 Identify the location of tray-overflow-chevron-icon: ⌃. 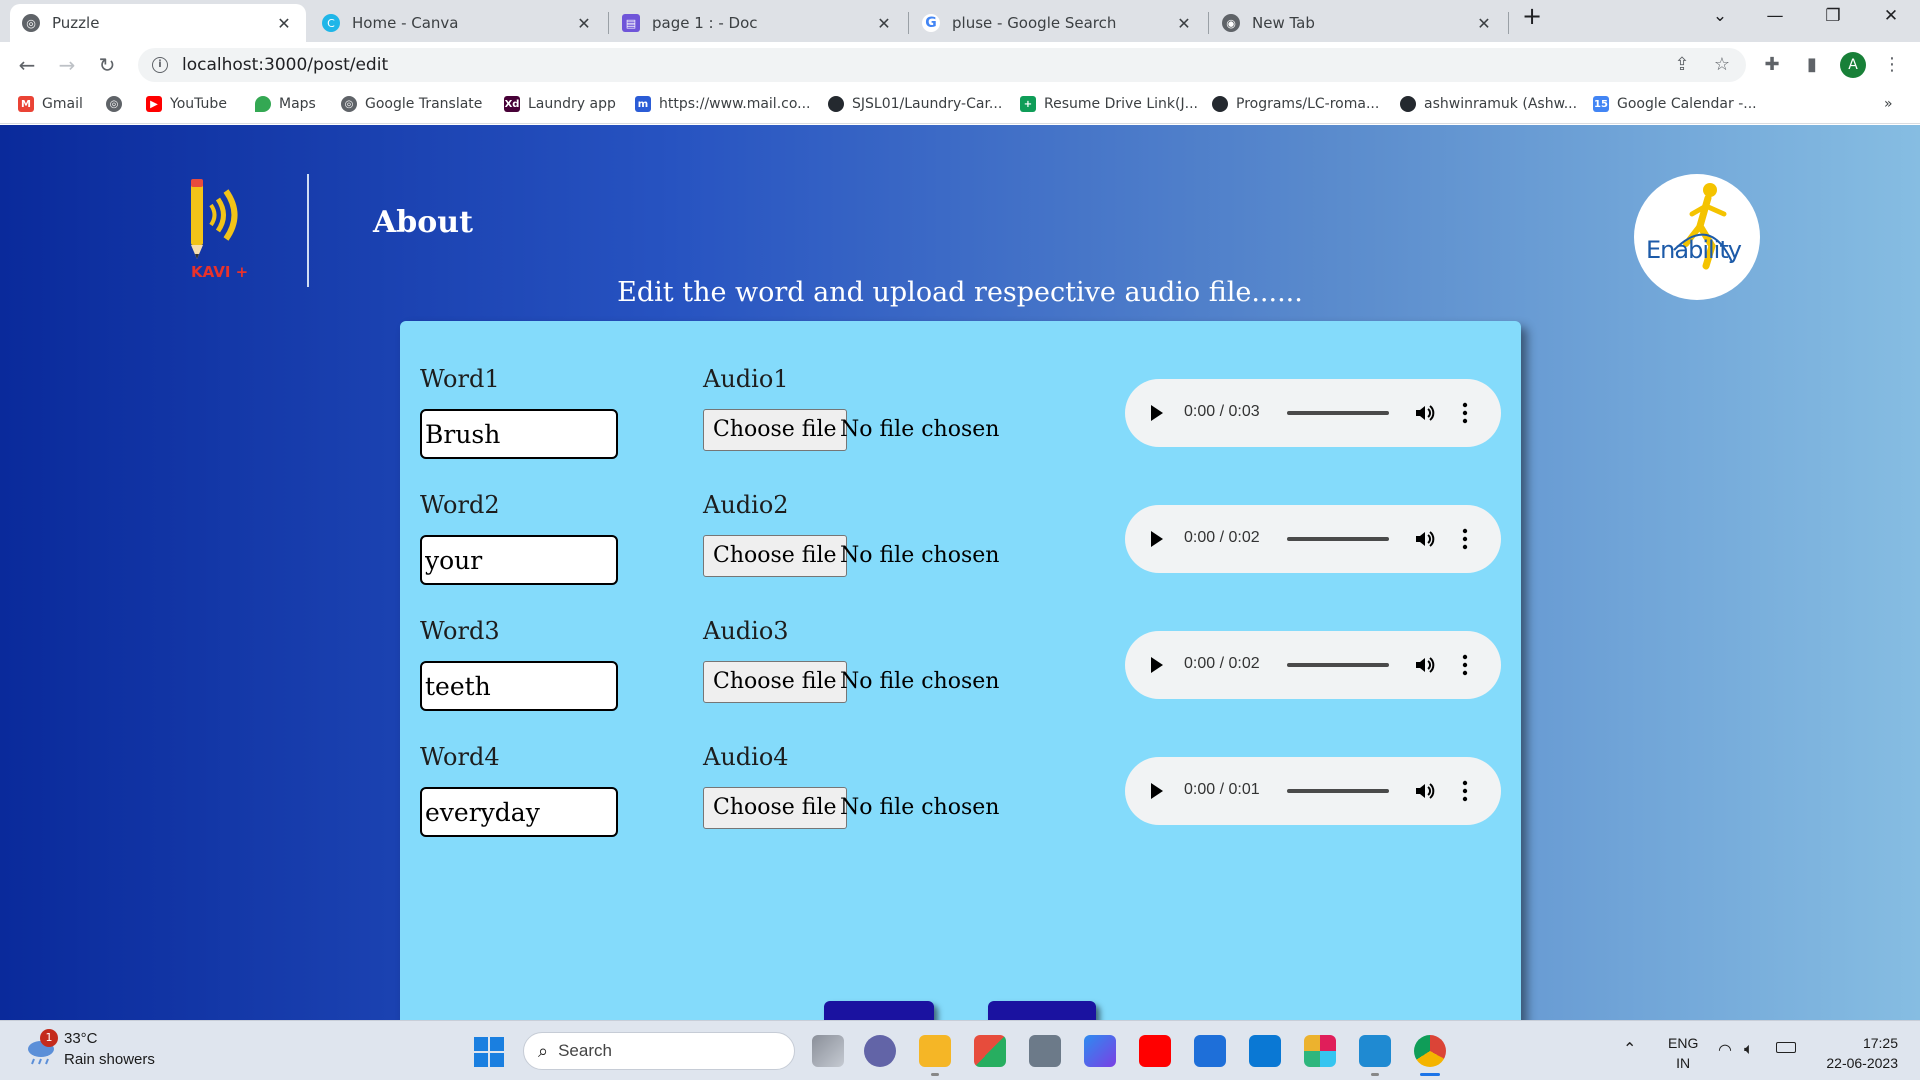
(1629, 1048).